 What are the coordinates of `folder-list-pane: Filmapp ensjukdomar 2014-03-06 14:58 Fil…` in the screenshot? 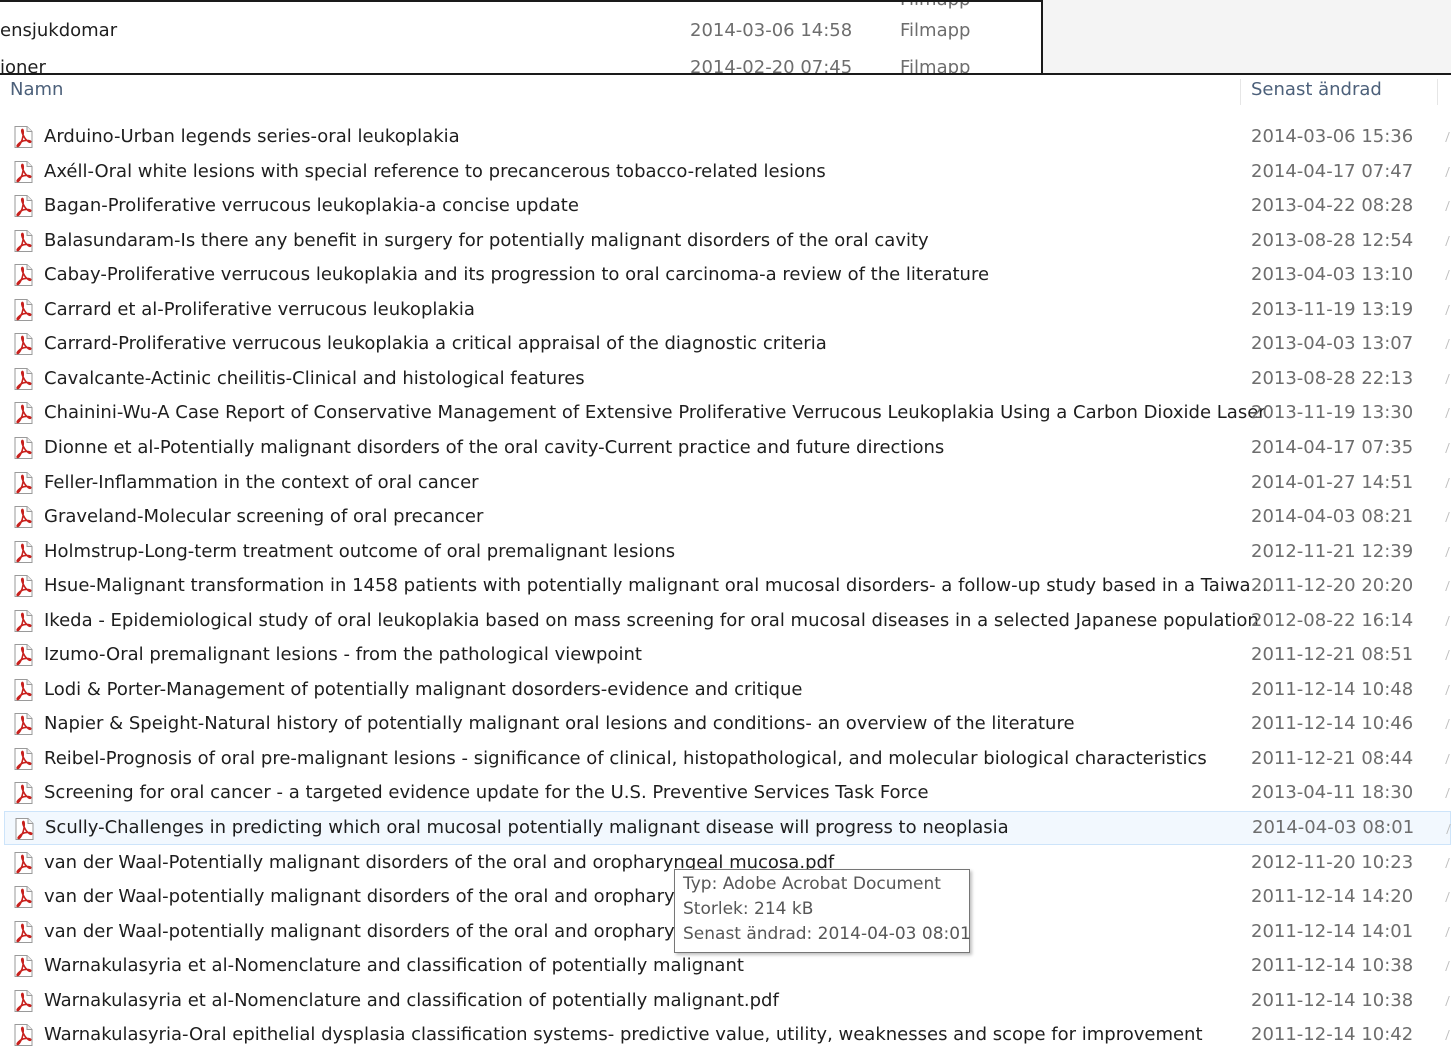 It's located at (521, 37).